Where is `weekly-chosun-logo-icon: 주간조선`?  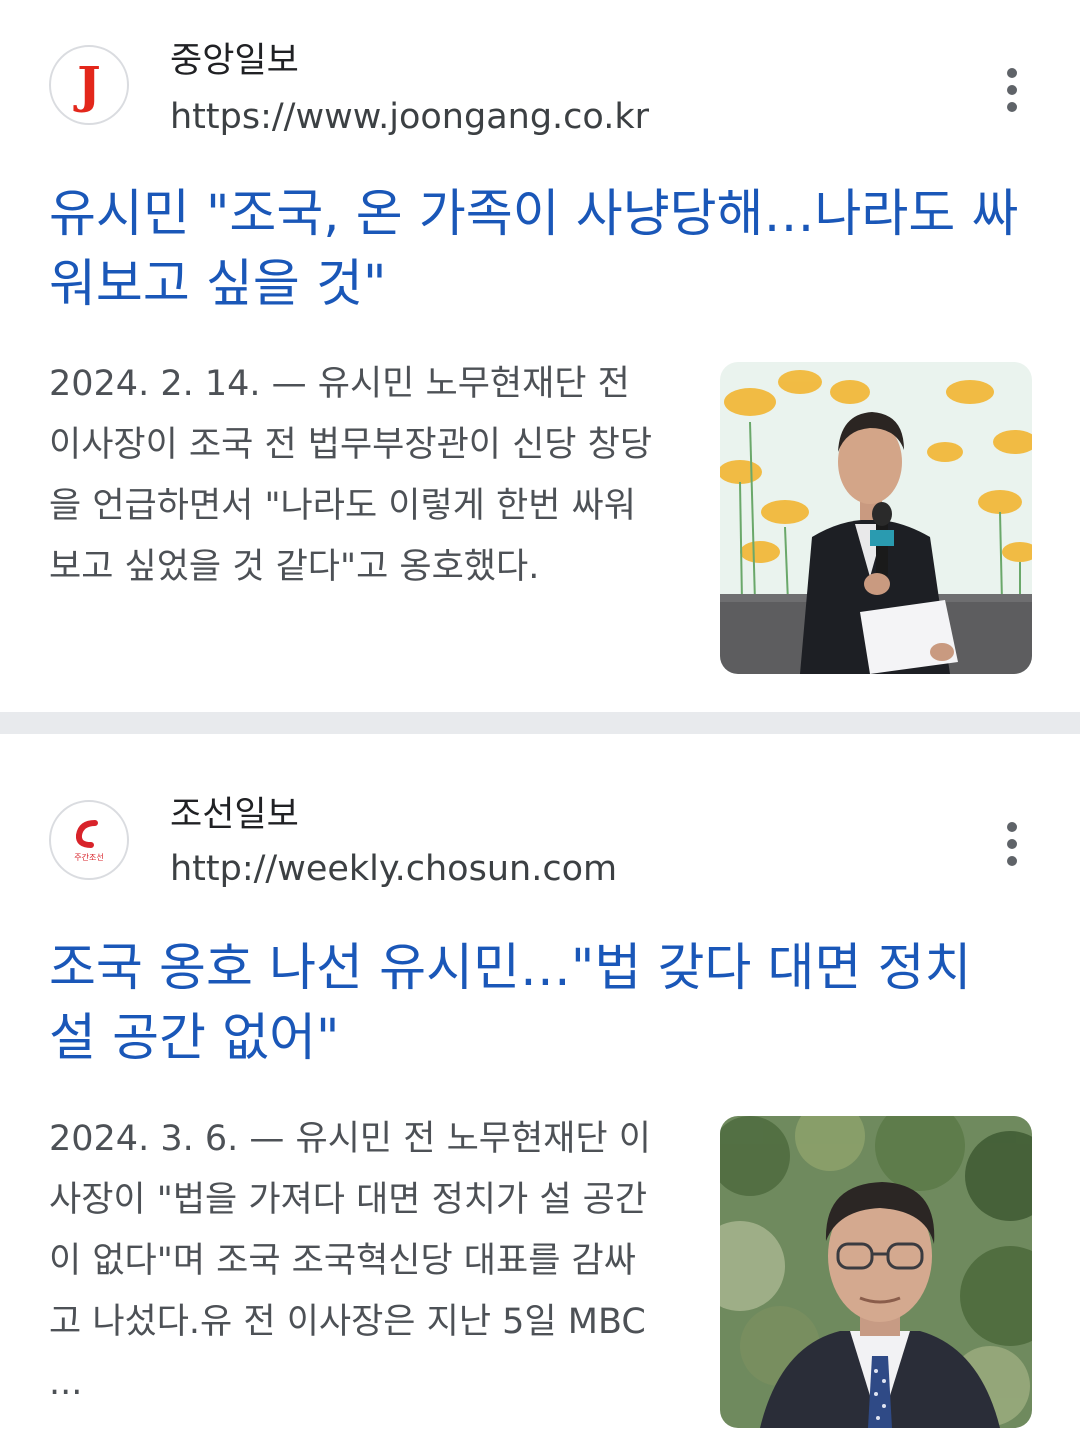
weekly-chosun-logo-icon: 주간조선 is located at coordinates (89, 841).